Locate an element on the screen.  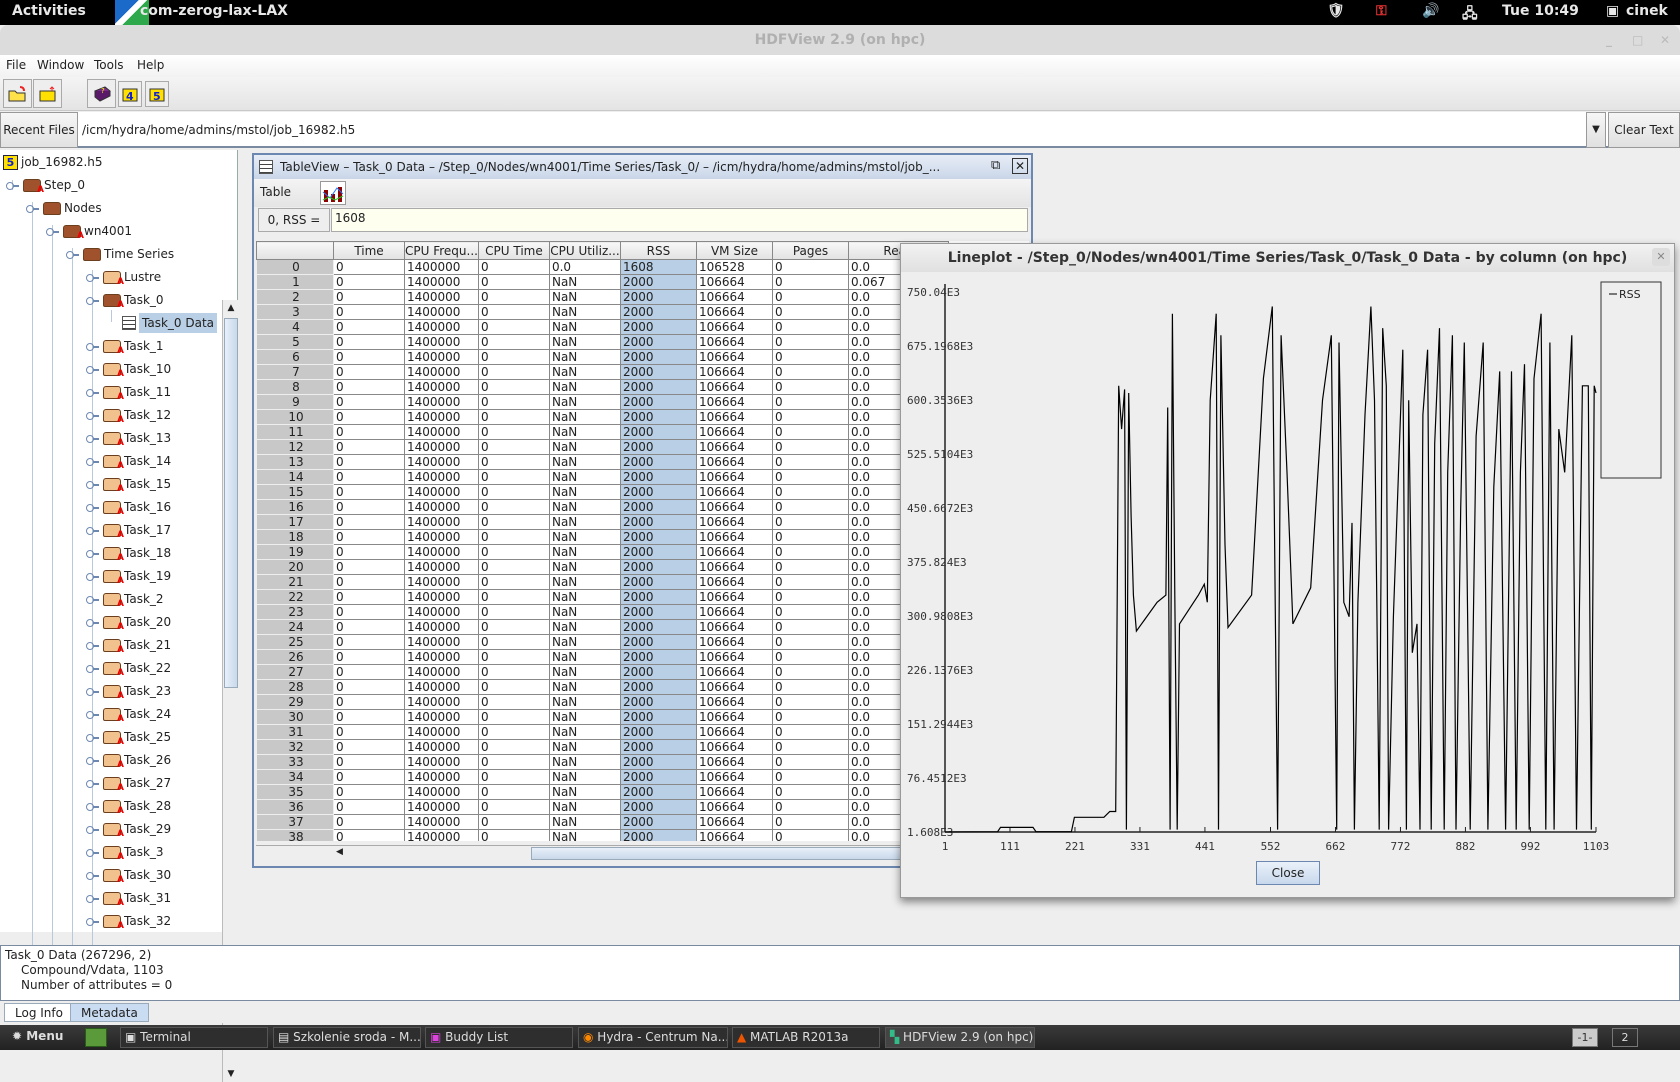
tree-node-task: A Task_18 is located at coordinates (128, 553).